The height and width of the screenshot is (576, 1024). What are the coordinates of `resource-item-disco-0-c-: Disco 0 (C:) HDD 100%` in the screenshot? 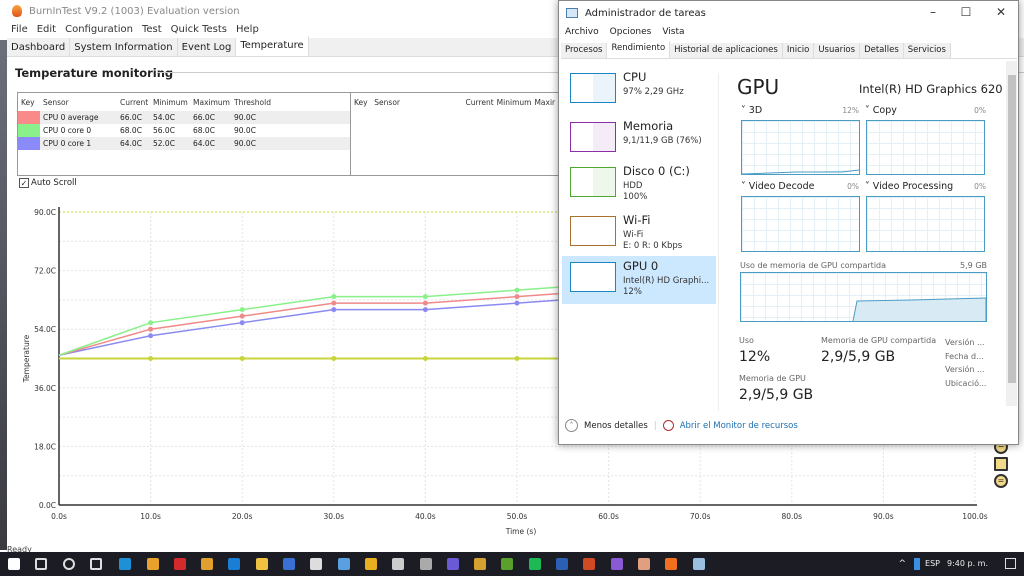 It's located at (639, 185).